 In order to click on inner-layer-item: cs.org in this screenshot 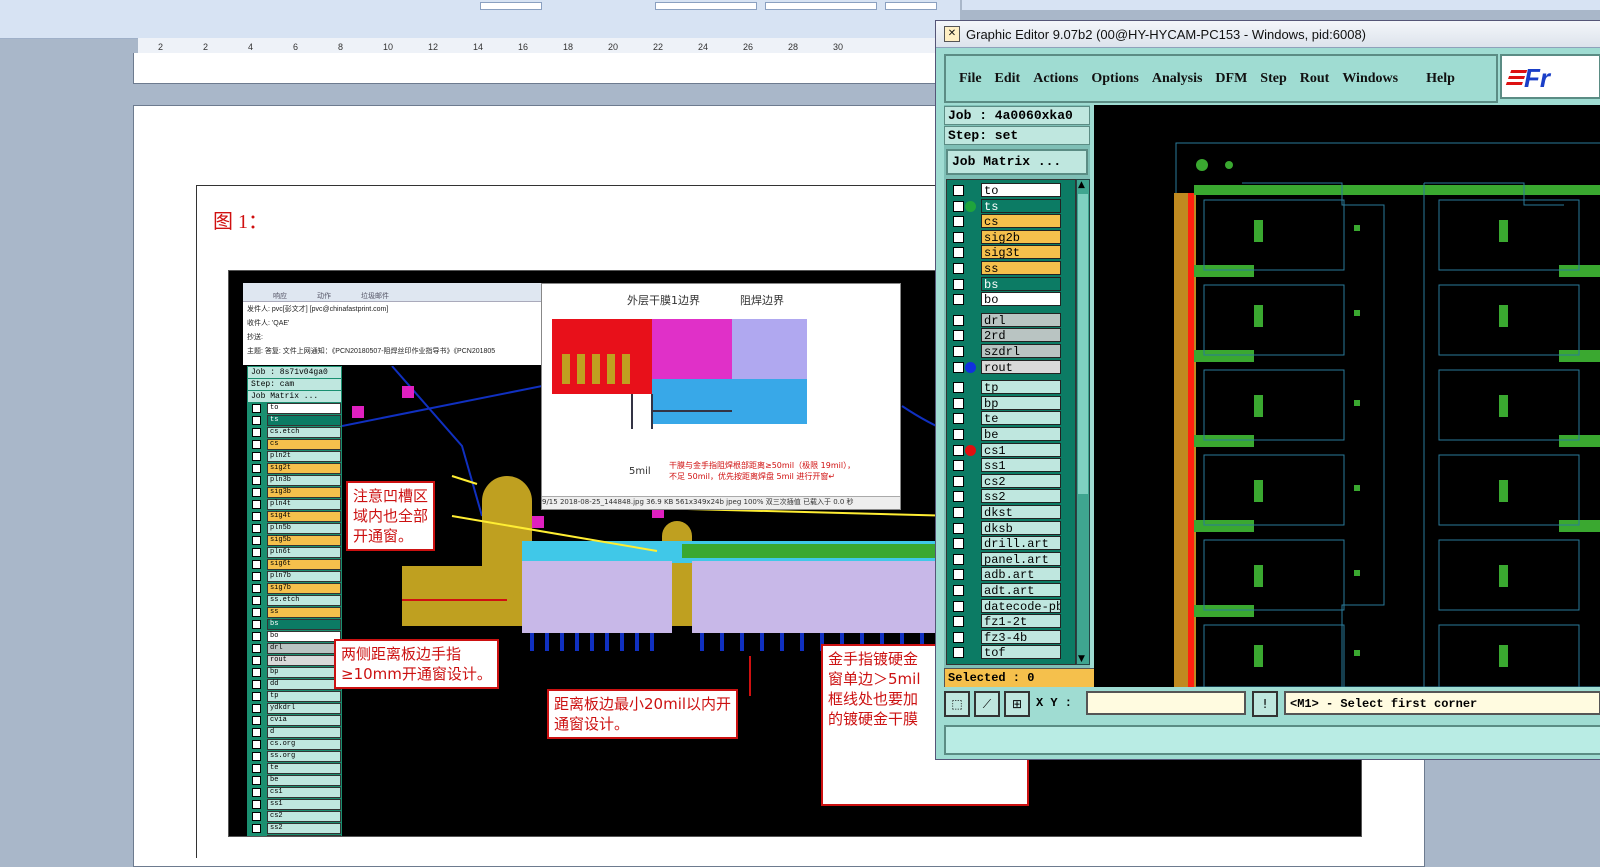, I will do `click(296, 744)`.